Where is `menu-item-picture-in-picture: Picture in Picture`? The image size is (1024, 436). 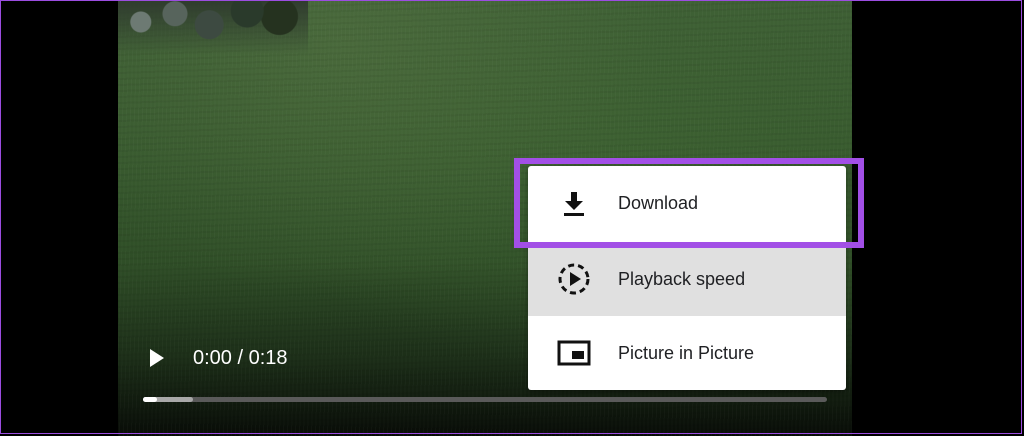 menu-item-picture-in-picture: Picture in Picture is located at coordinates (687, 353).